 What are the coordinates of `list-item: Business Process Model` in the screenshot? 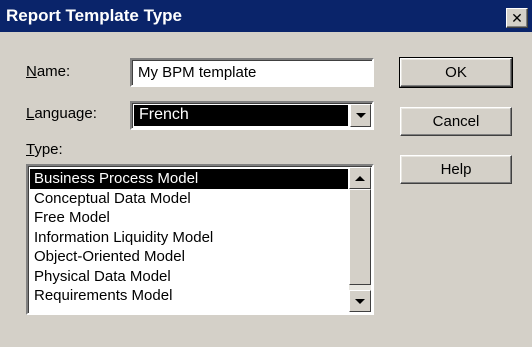 It's located at (189, 179).